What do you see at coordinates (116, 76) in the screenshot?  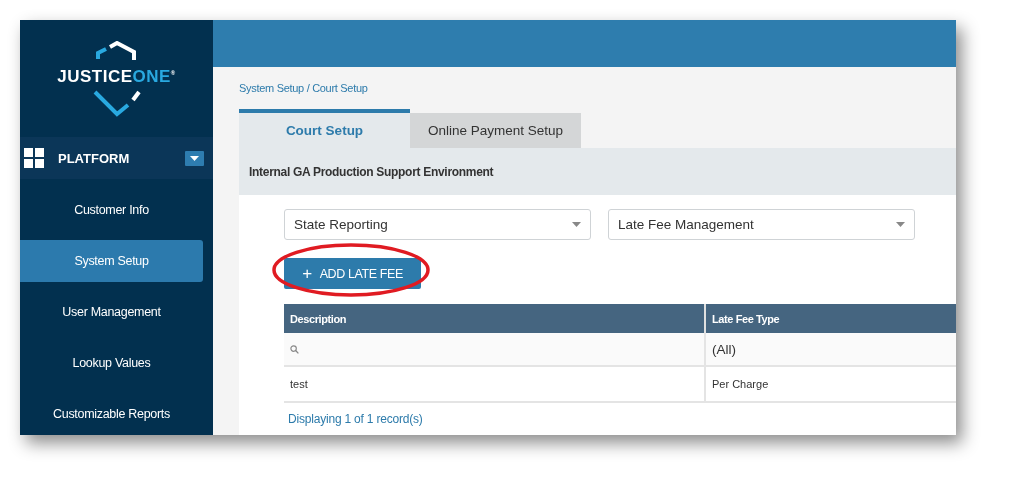 I see `logo-wordmark: JUSTICEONE$^{®}$` at bounding box center [116, 76].